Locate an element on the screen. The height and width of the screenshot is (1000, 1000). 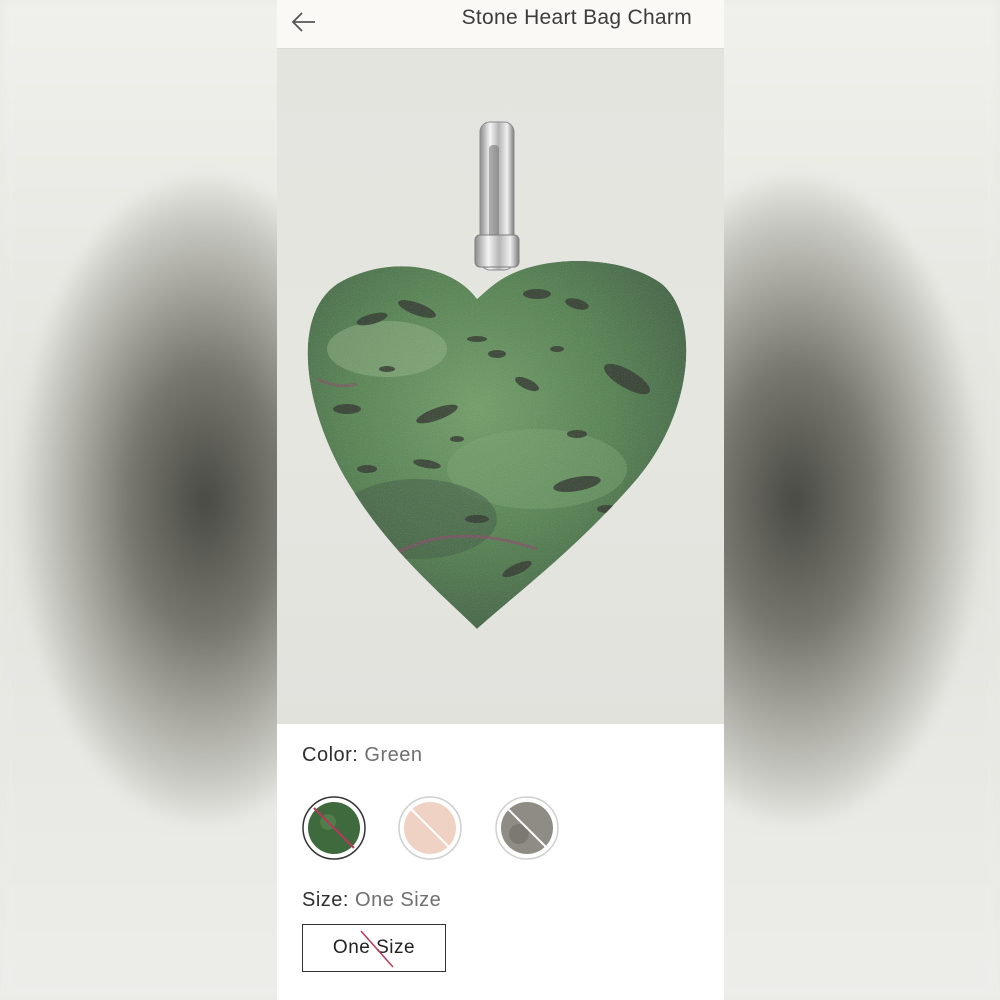
arrow-left-icon is located at coordinates (303, 22).